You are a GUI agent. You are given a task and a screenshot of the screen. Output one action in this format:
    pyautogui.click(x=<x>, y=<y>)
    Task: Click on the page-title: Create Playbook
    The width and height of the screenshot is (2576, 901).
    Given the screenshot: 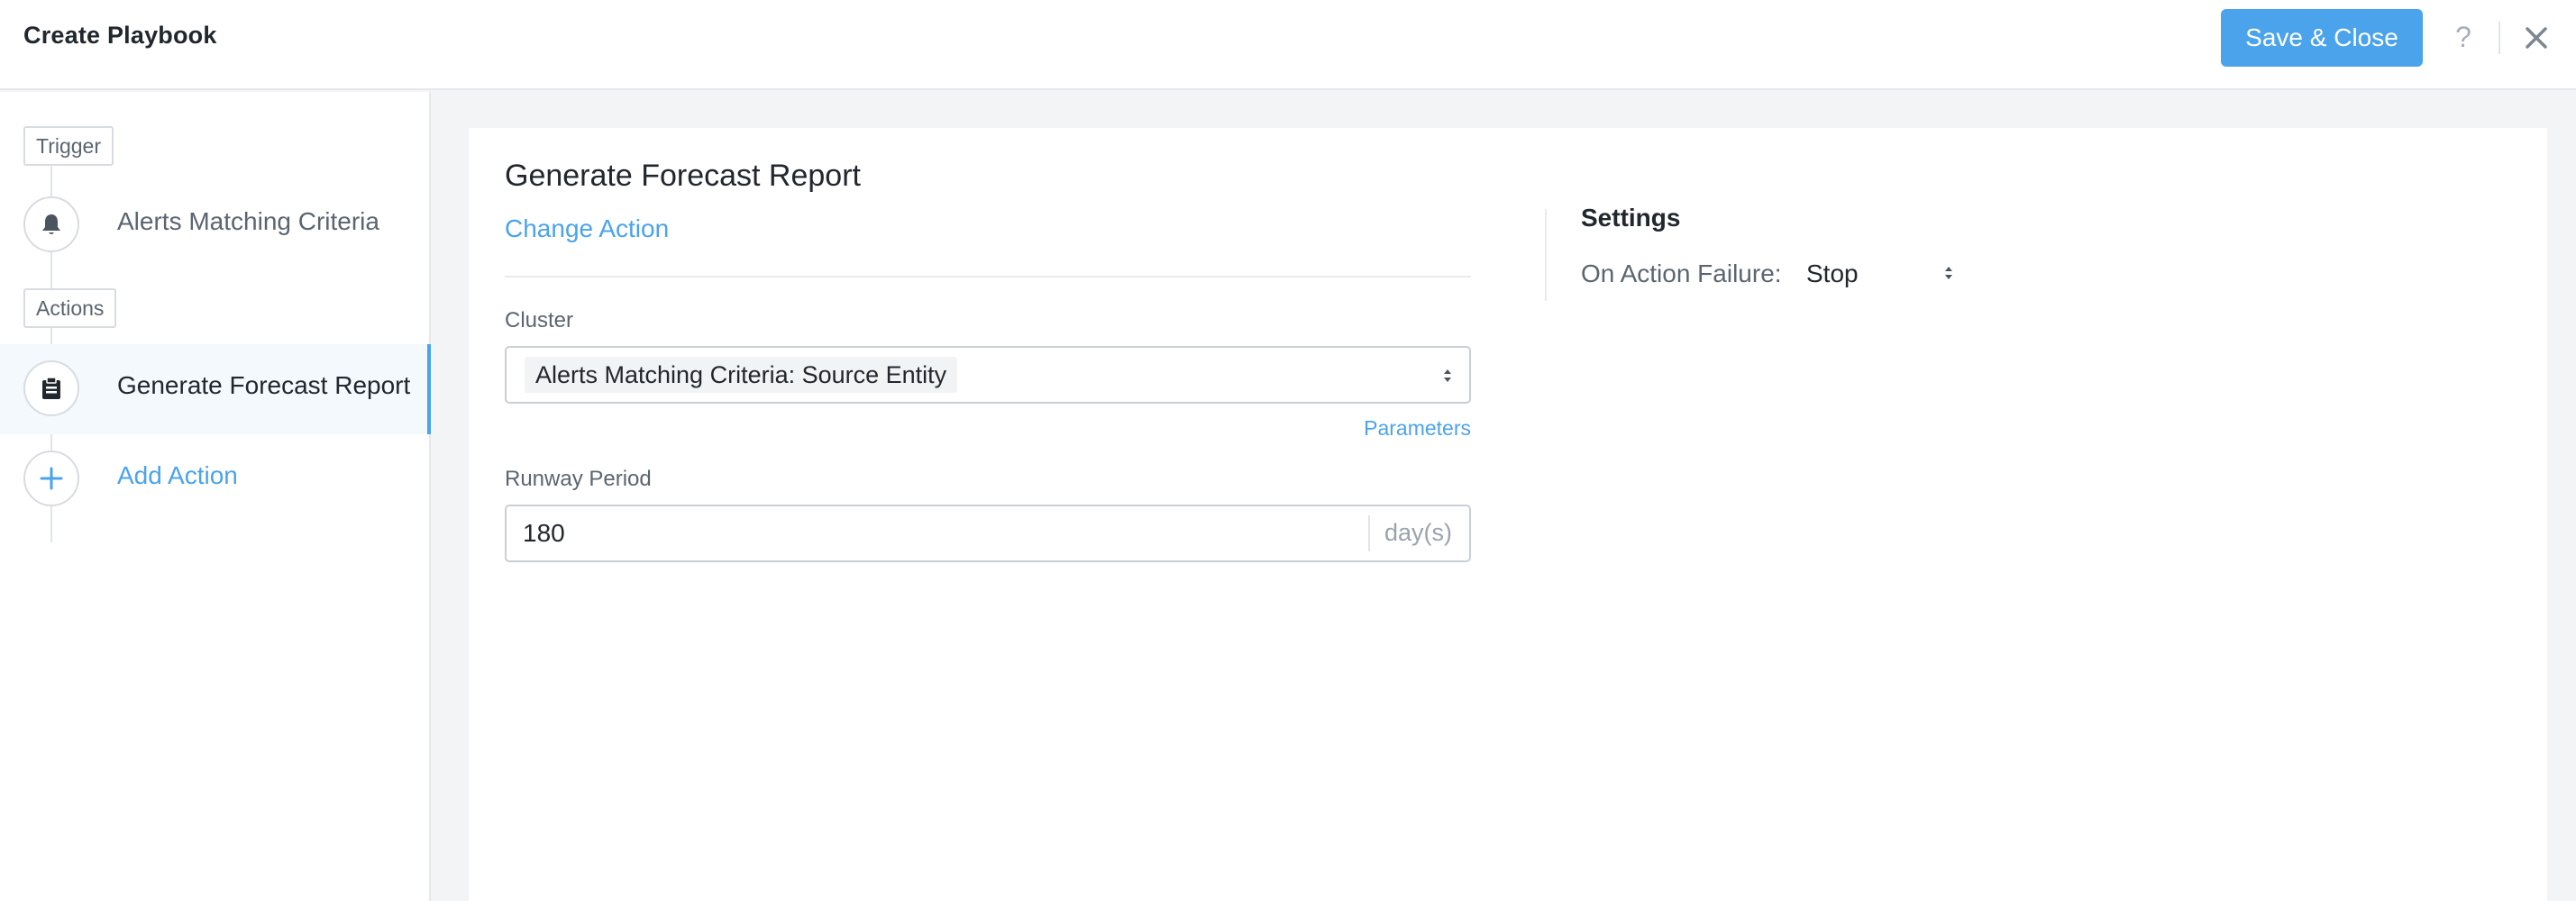 What is the action you would take?
    pyautogui.click(x=120, y=35)
    